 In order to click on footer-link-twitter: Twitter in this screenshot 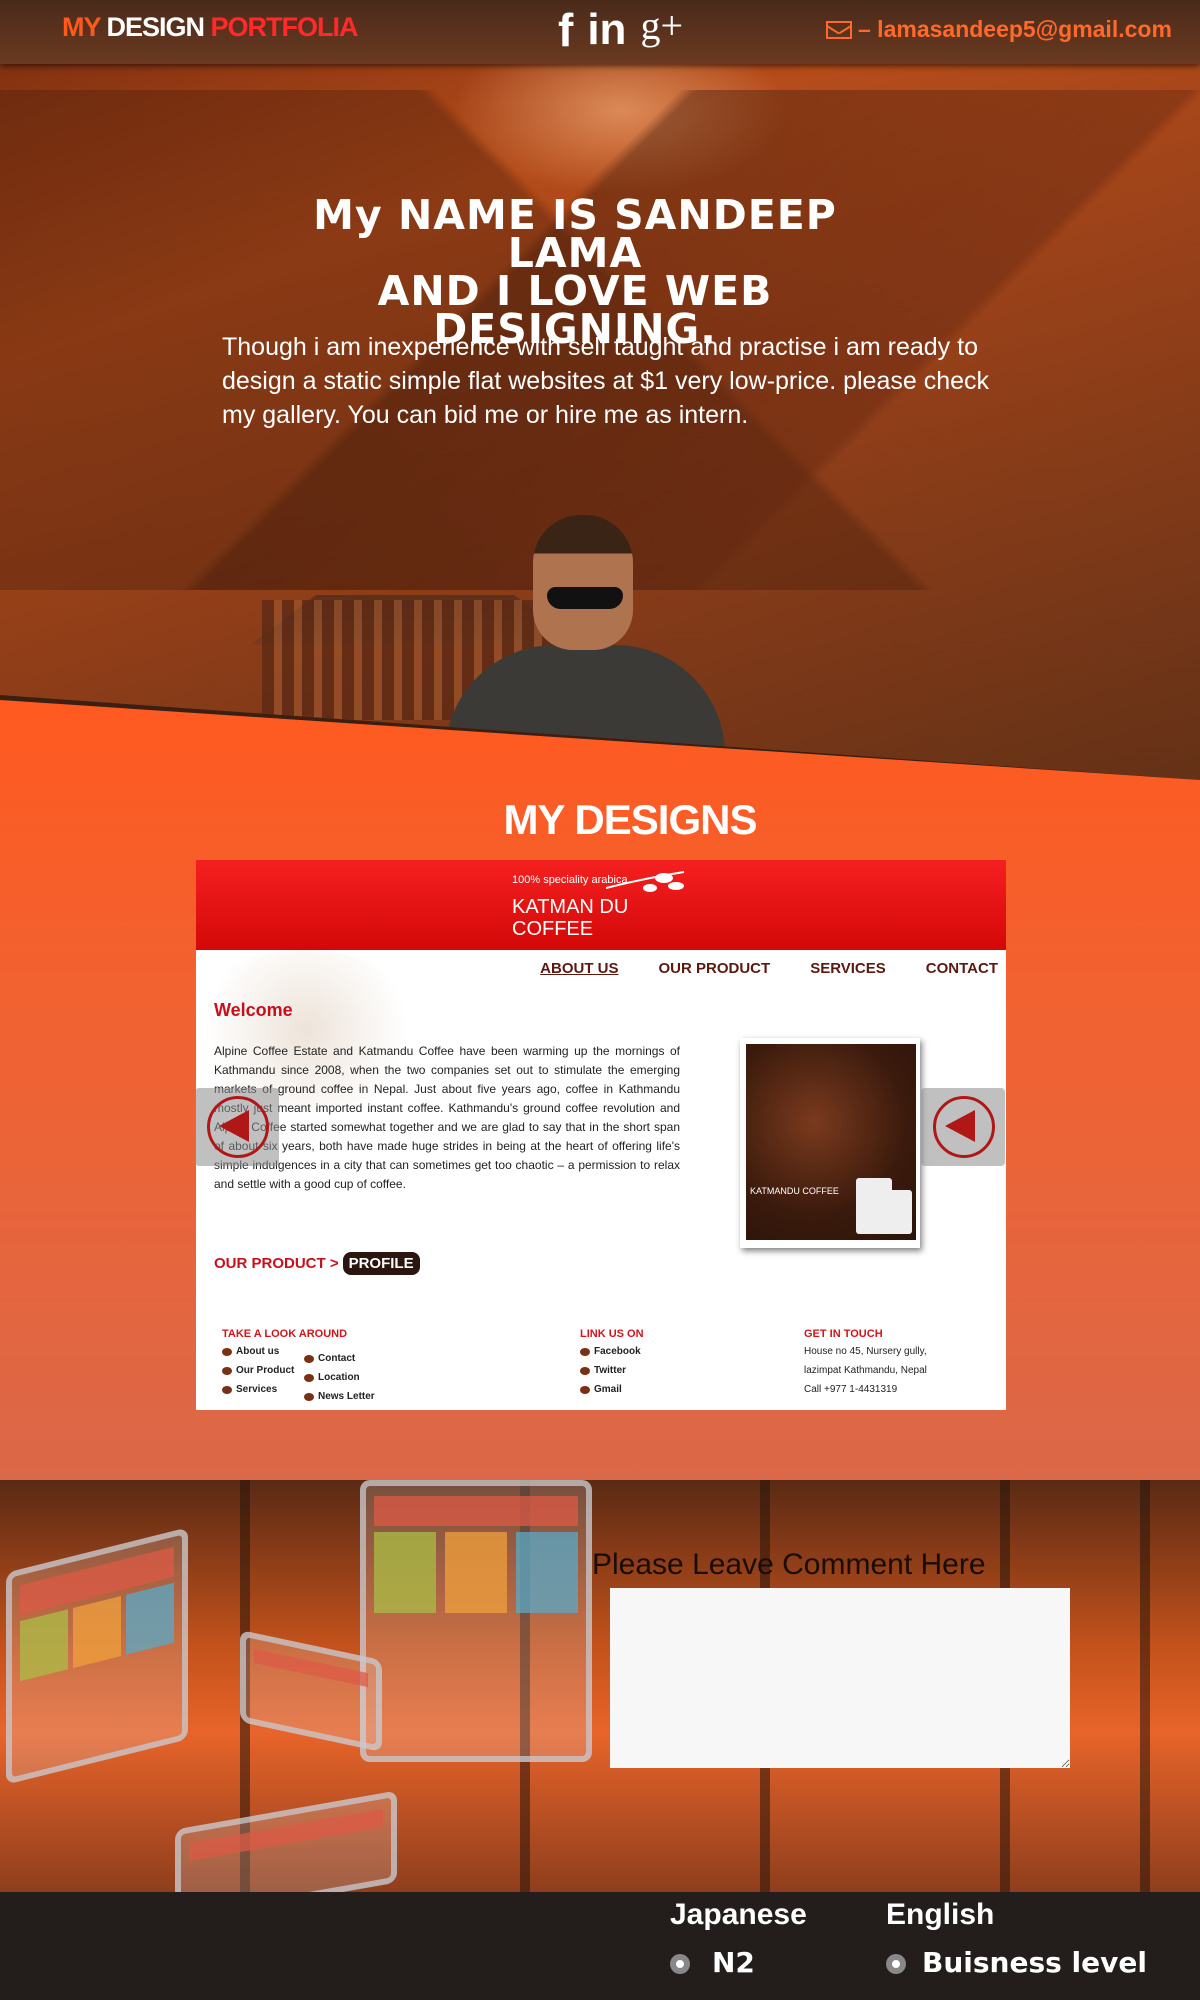, I will do `click(612, 1370)`.